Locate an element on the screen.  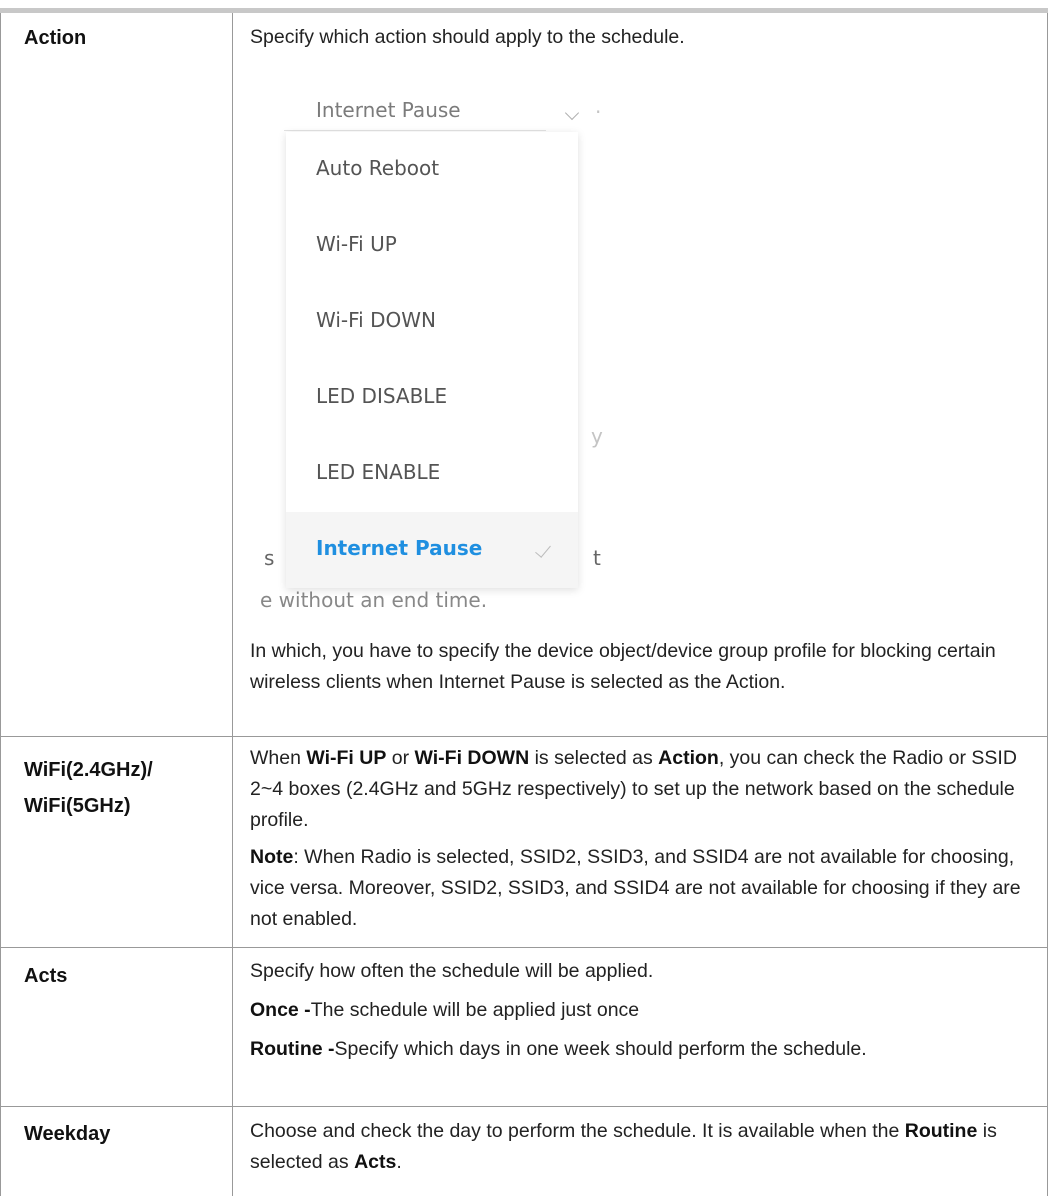
option-label: Auto Reboot is located at coordinates (378, 168).